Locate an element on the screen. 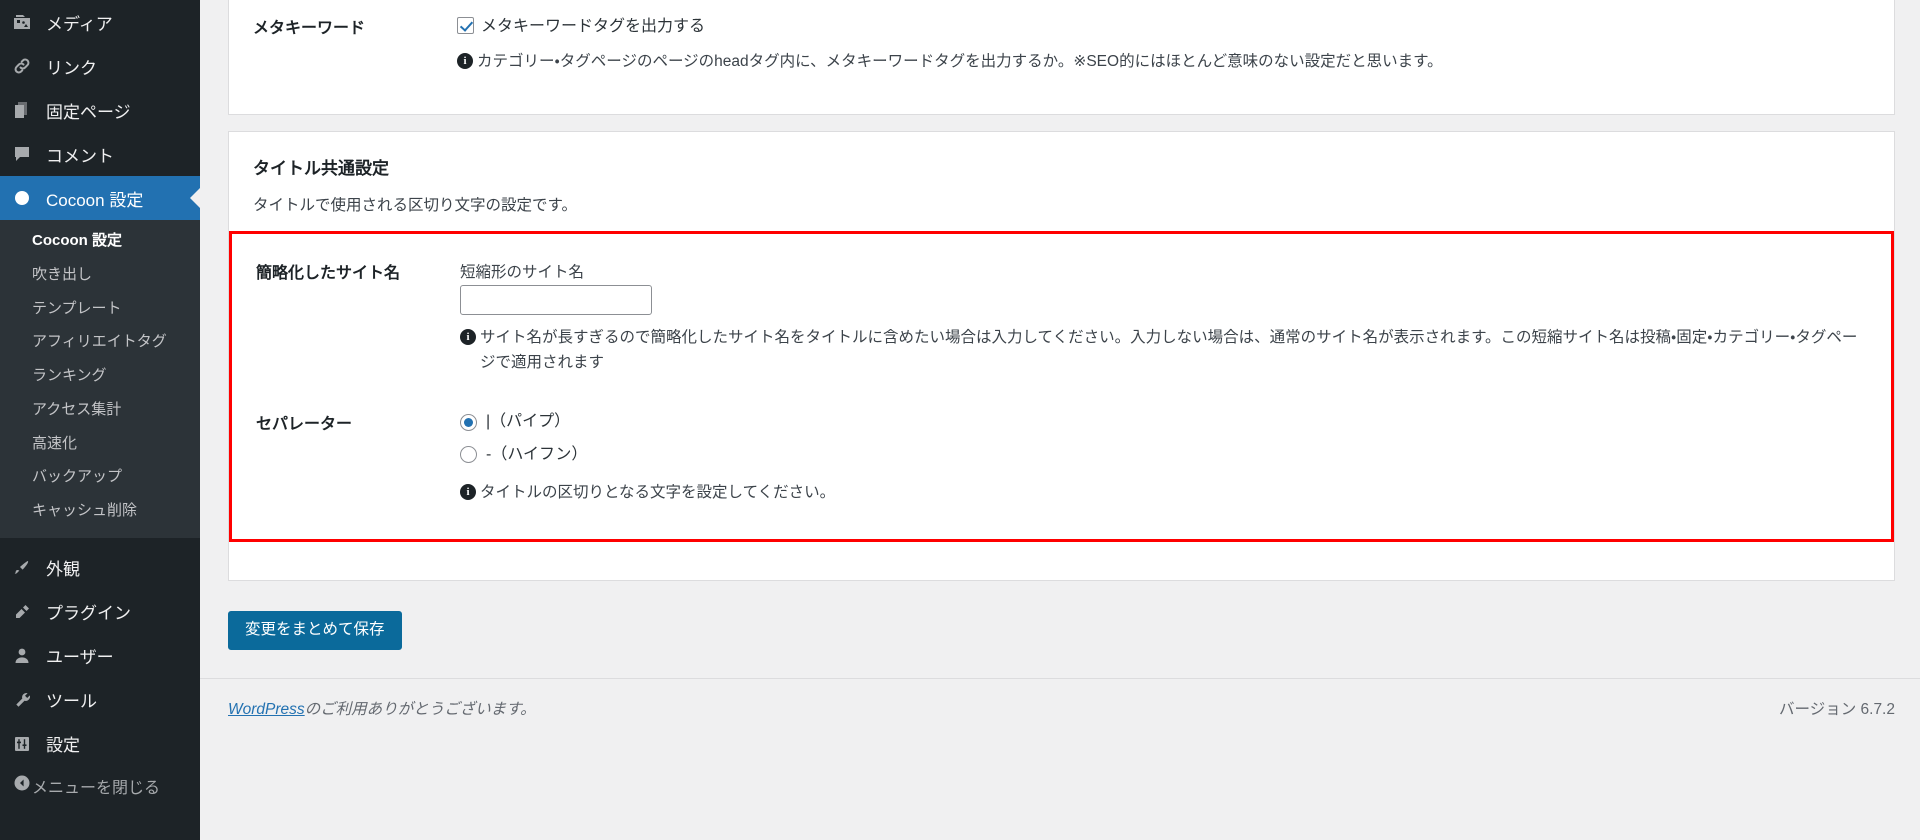 The image size is (1920, 840). submenu-item-template: テンプレート is located at coordinates (100, 309).